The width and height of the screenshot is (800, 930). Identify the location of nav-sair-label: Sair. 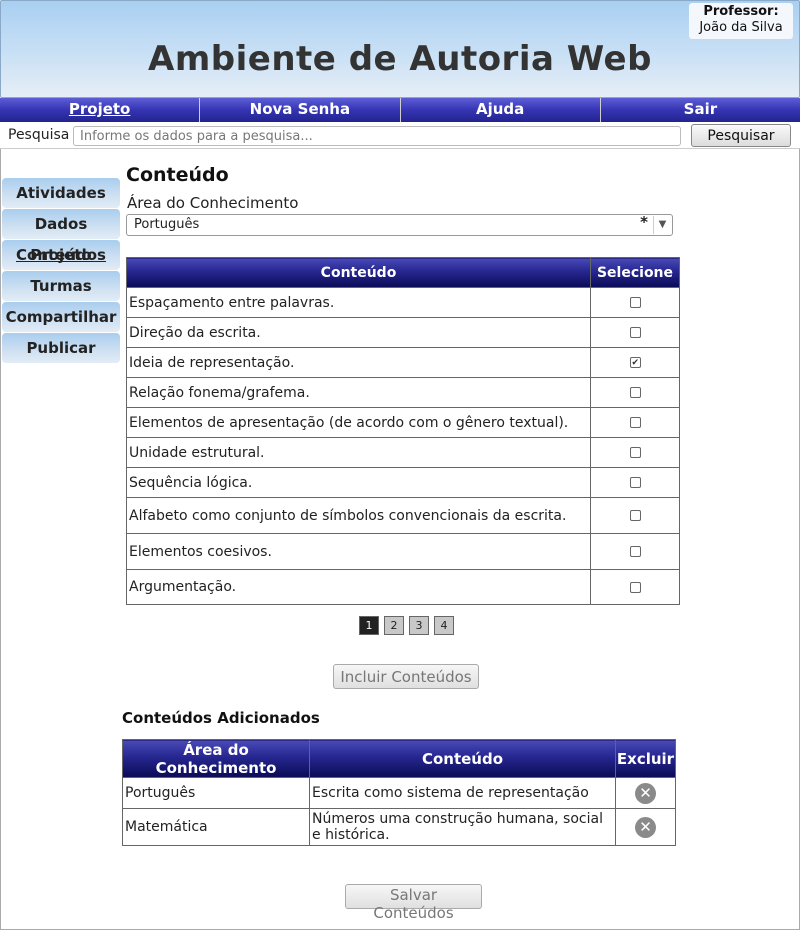
(700, 109).